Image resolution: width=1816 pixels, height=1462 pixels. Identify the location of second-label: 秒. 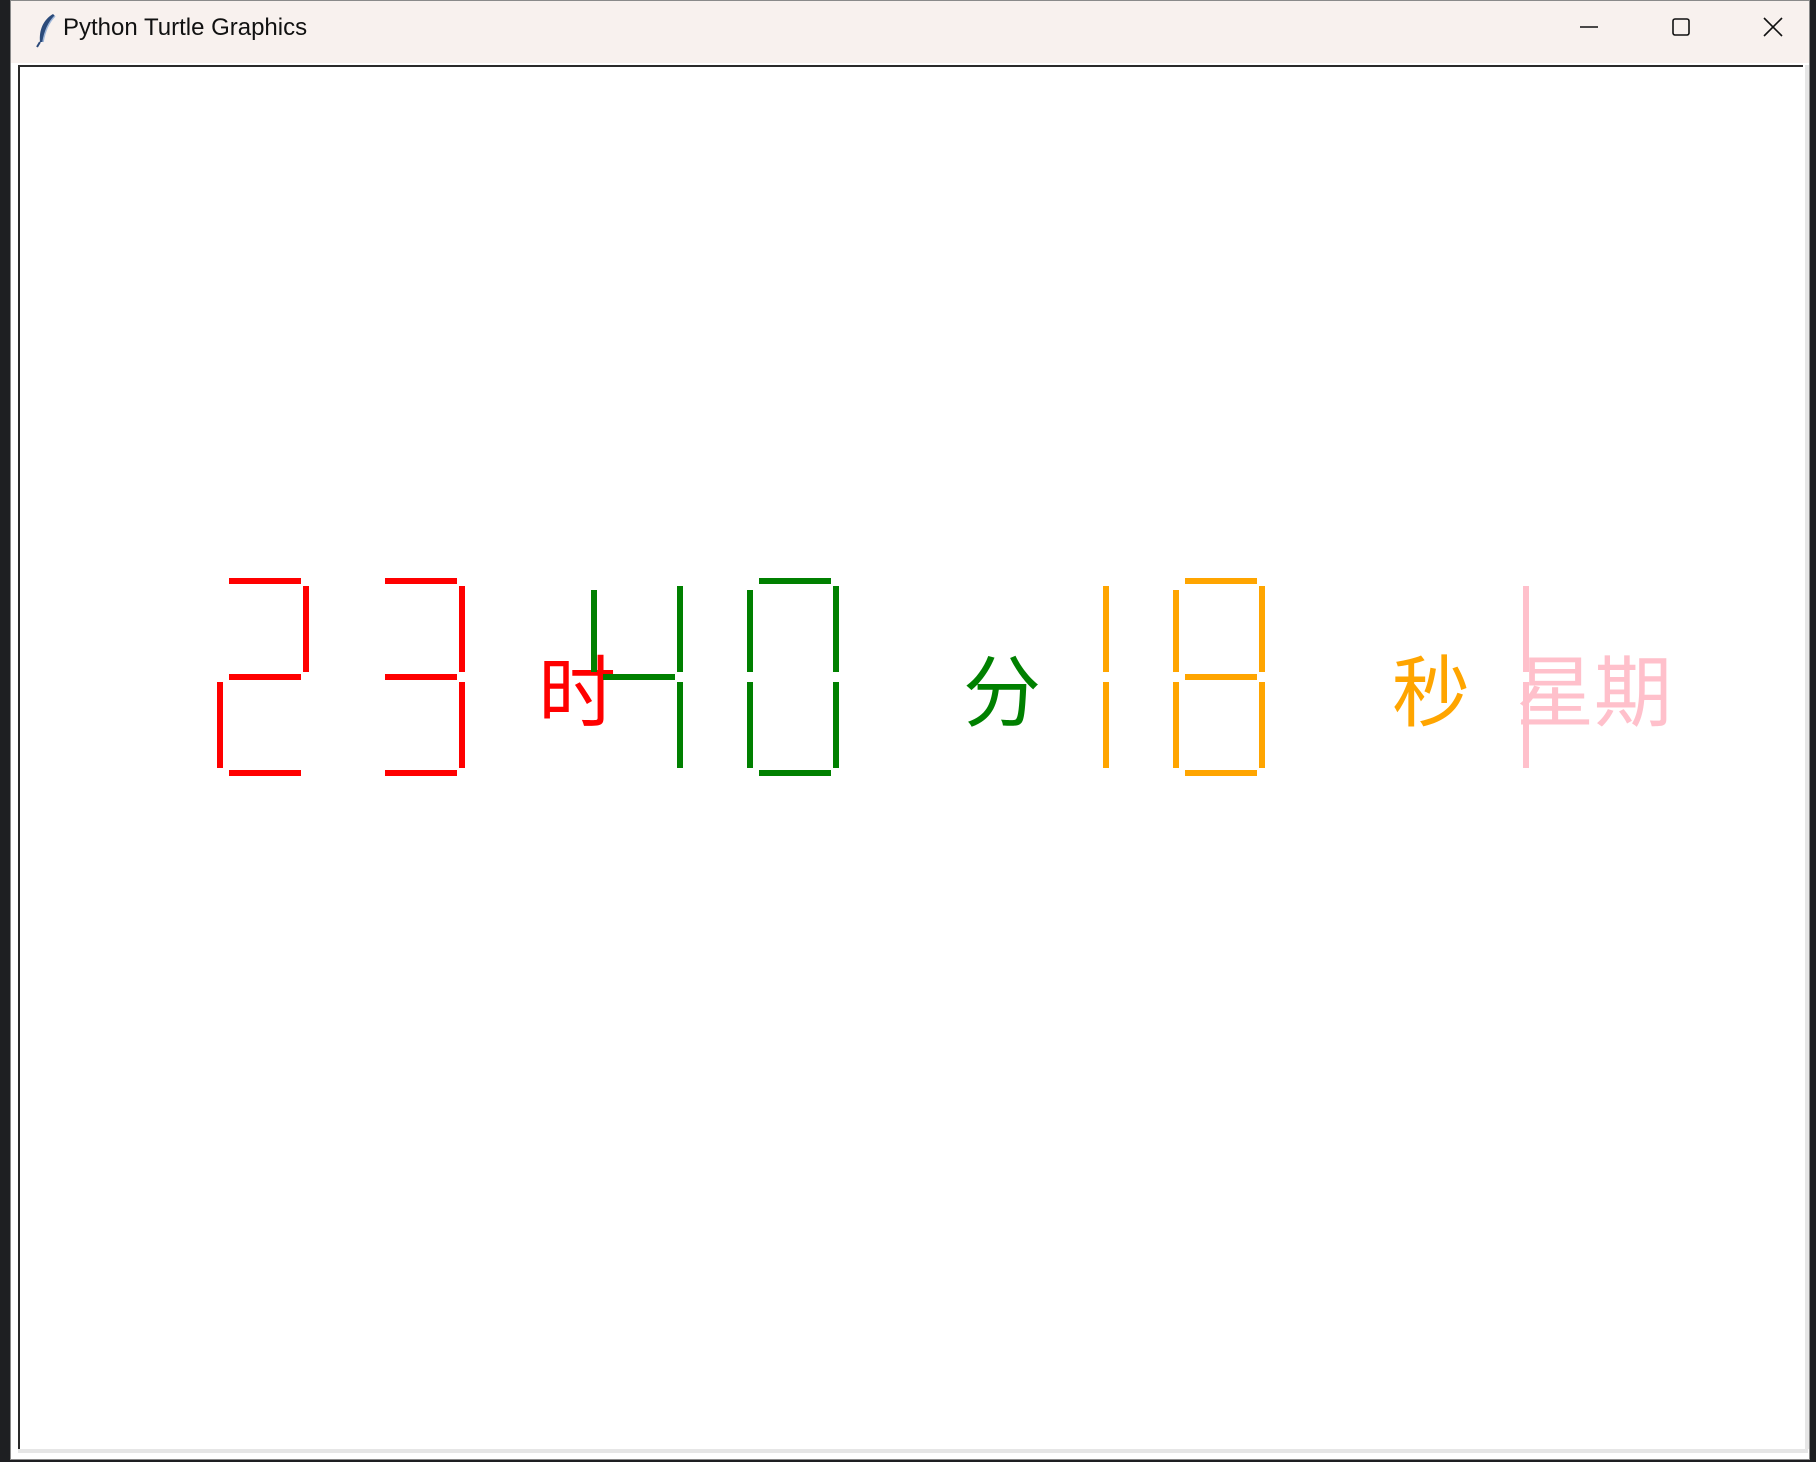
(1431, 694).